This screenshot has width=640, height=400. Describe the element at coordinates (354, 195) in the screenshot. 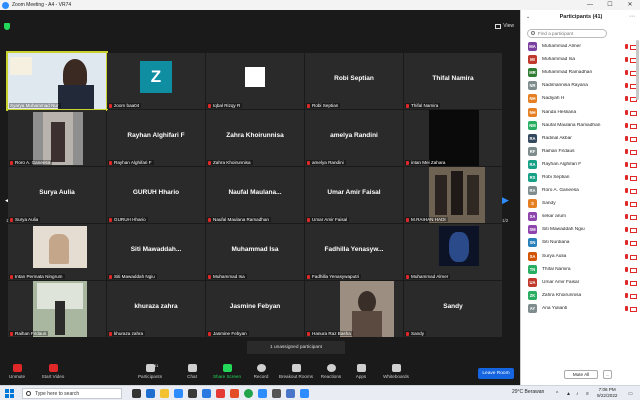

I see `video-tile: Umar Amir Faisal Umar Amir Faisal` at that location.